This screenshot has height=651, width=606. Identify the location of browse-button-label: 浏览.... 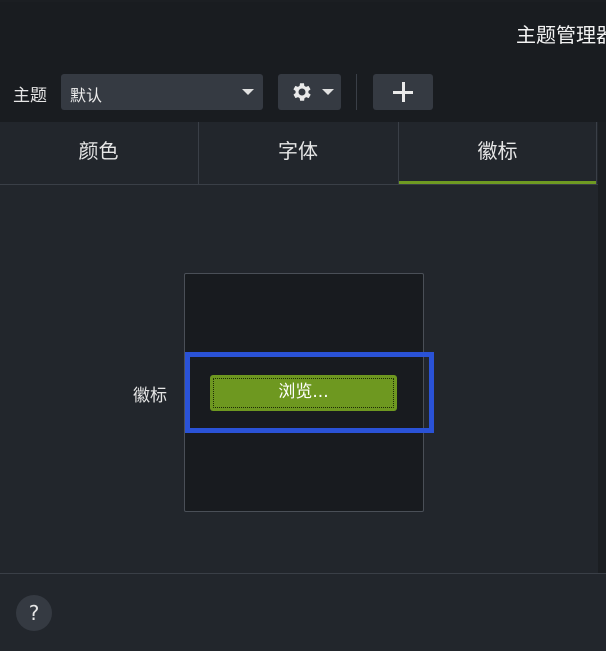
(303, 392).